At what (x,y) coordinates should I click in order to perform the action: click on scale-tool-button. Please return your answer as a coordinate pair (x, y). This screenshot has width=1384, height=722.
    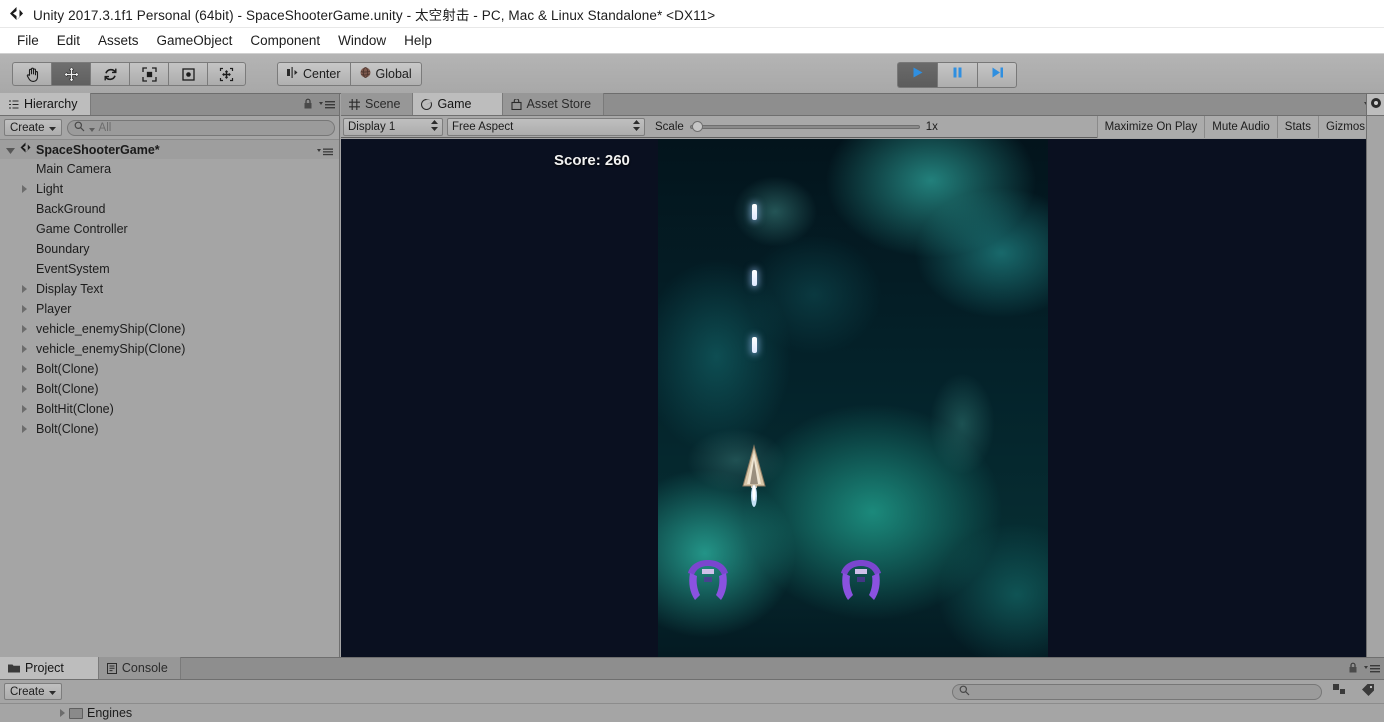
    Looking at the image, I should click on (148, 74).